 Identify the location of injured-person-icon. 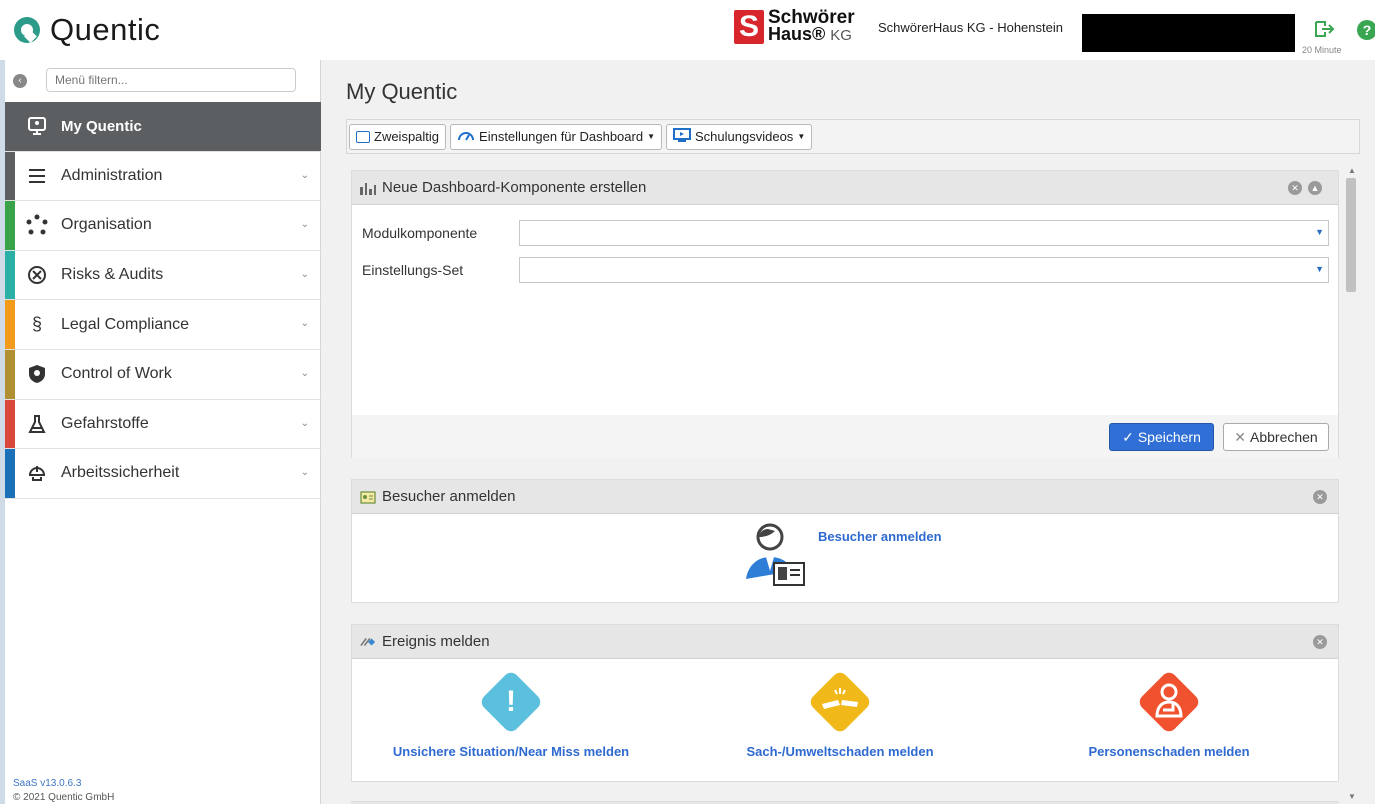
(1169, 702).